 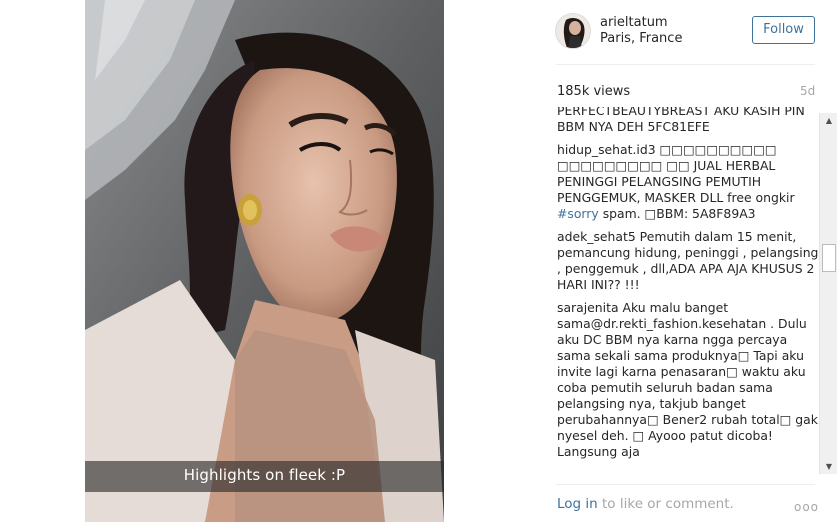 What do you see at coordinates (685, 64) in the screenshot?
I see `header-divider` at bounding box center [685, 64].